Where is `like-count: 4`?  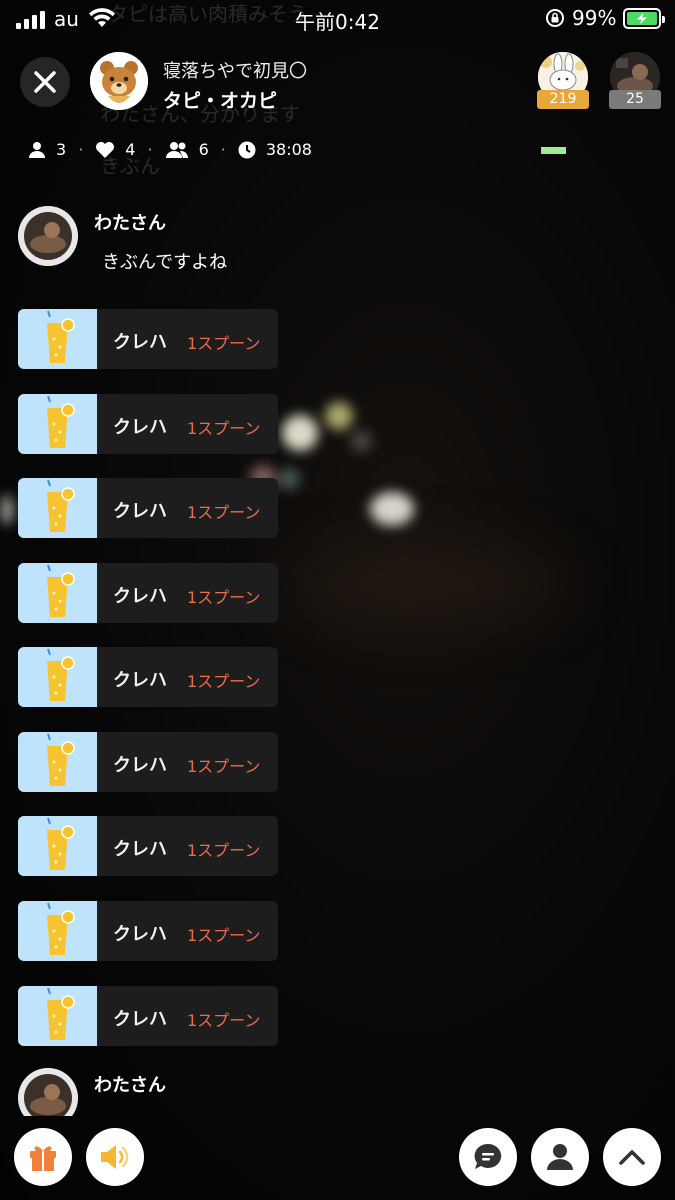 like-count: 4 is located at coordinates (115, 149).